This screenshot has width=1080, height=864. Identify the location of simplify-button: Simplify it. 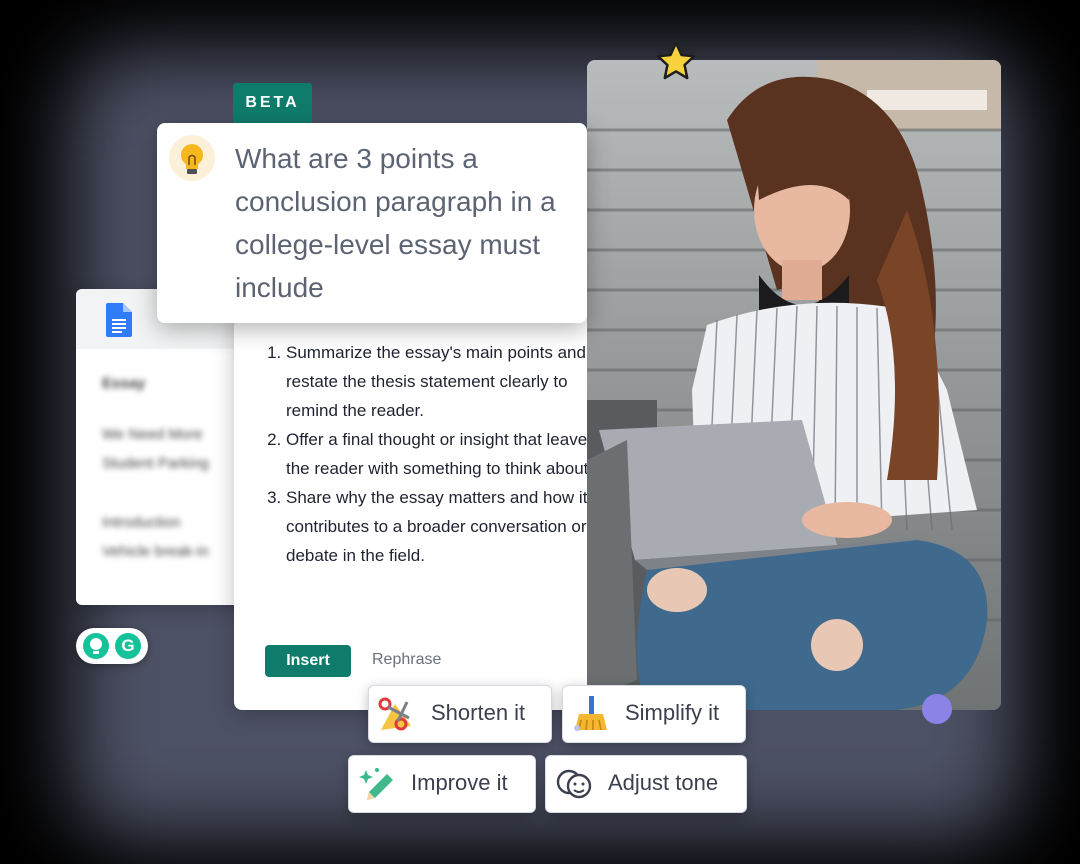
(654, 714).